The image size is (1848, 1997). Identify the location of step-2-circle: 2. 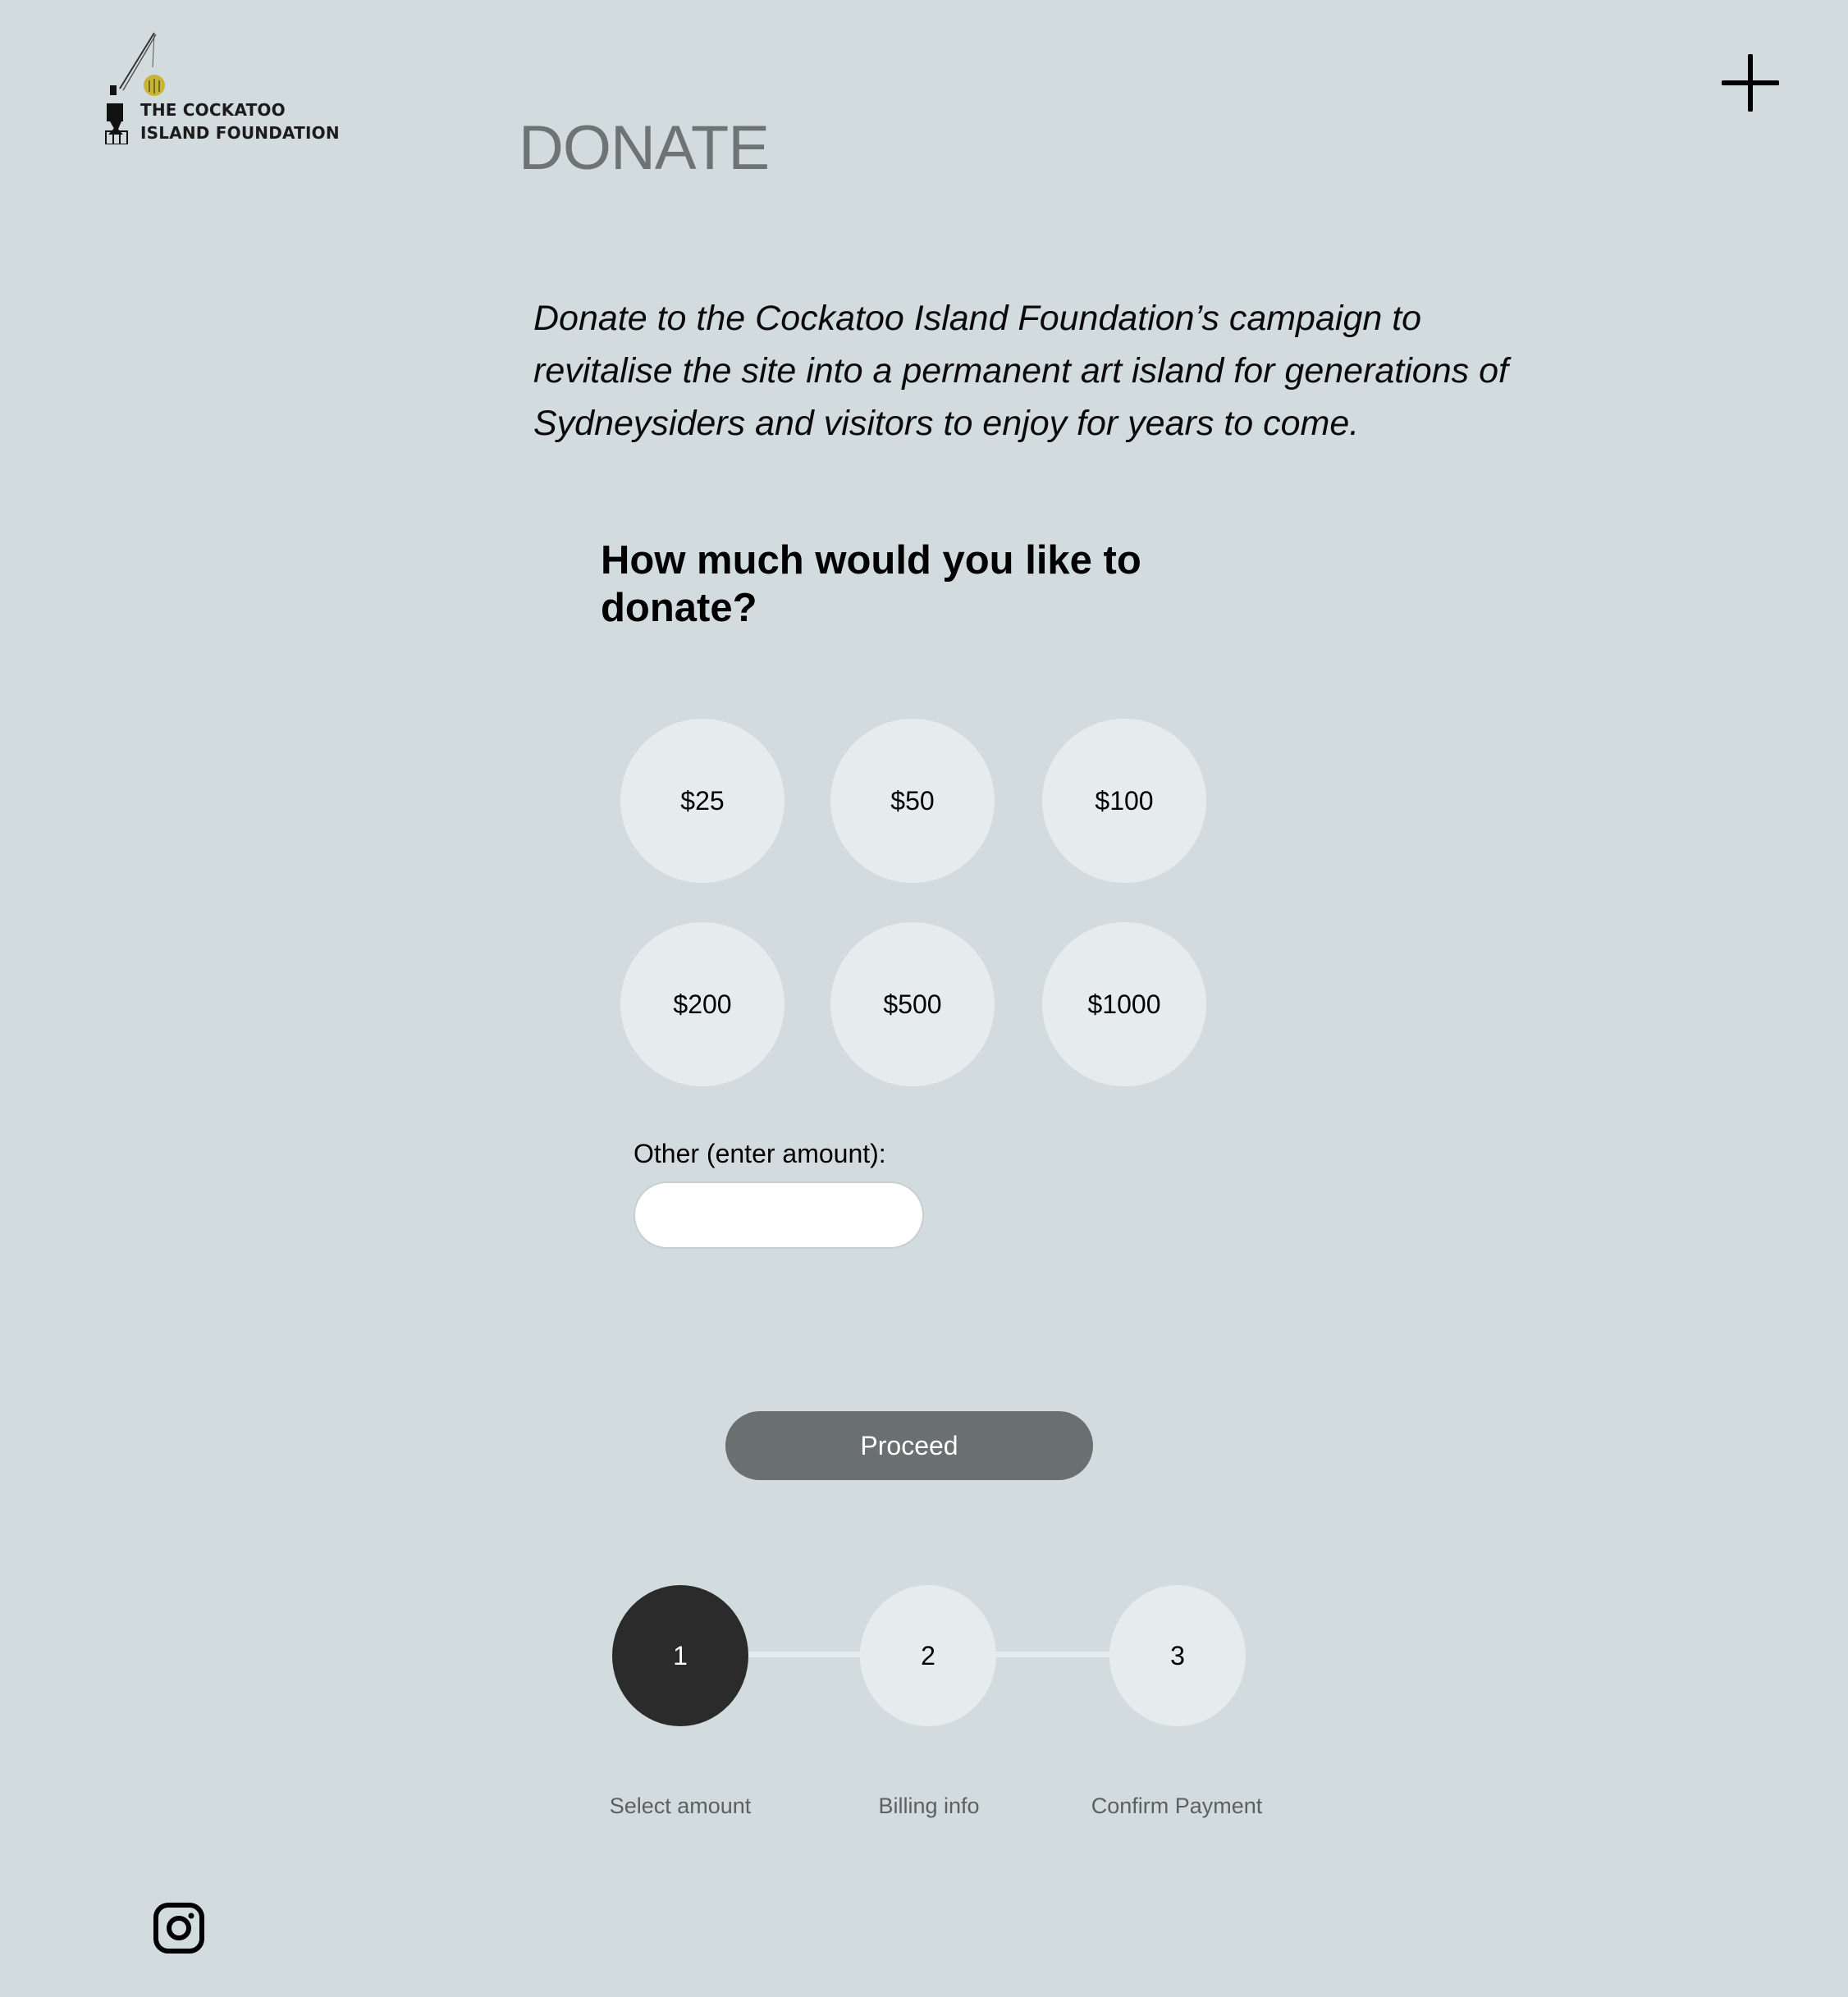
(928, 1655).